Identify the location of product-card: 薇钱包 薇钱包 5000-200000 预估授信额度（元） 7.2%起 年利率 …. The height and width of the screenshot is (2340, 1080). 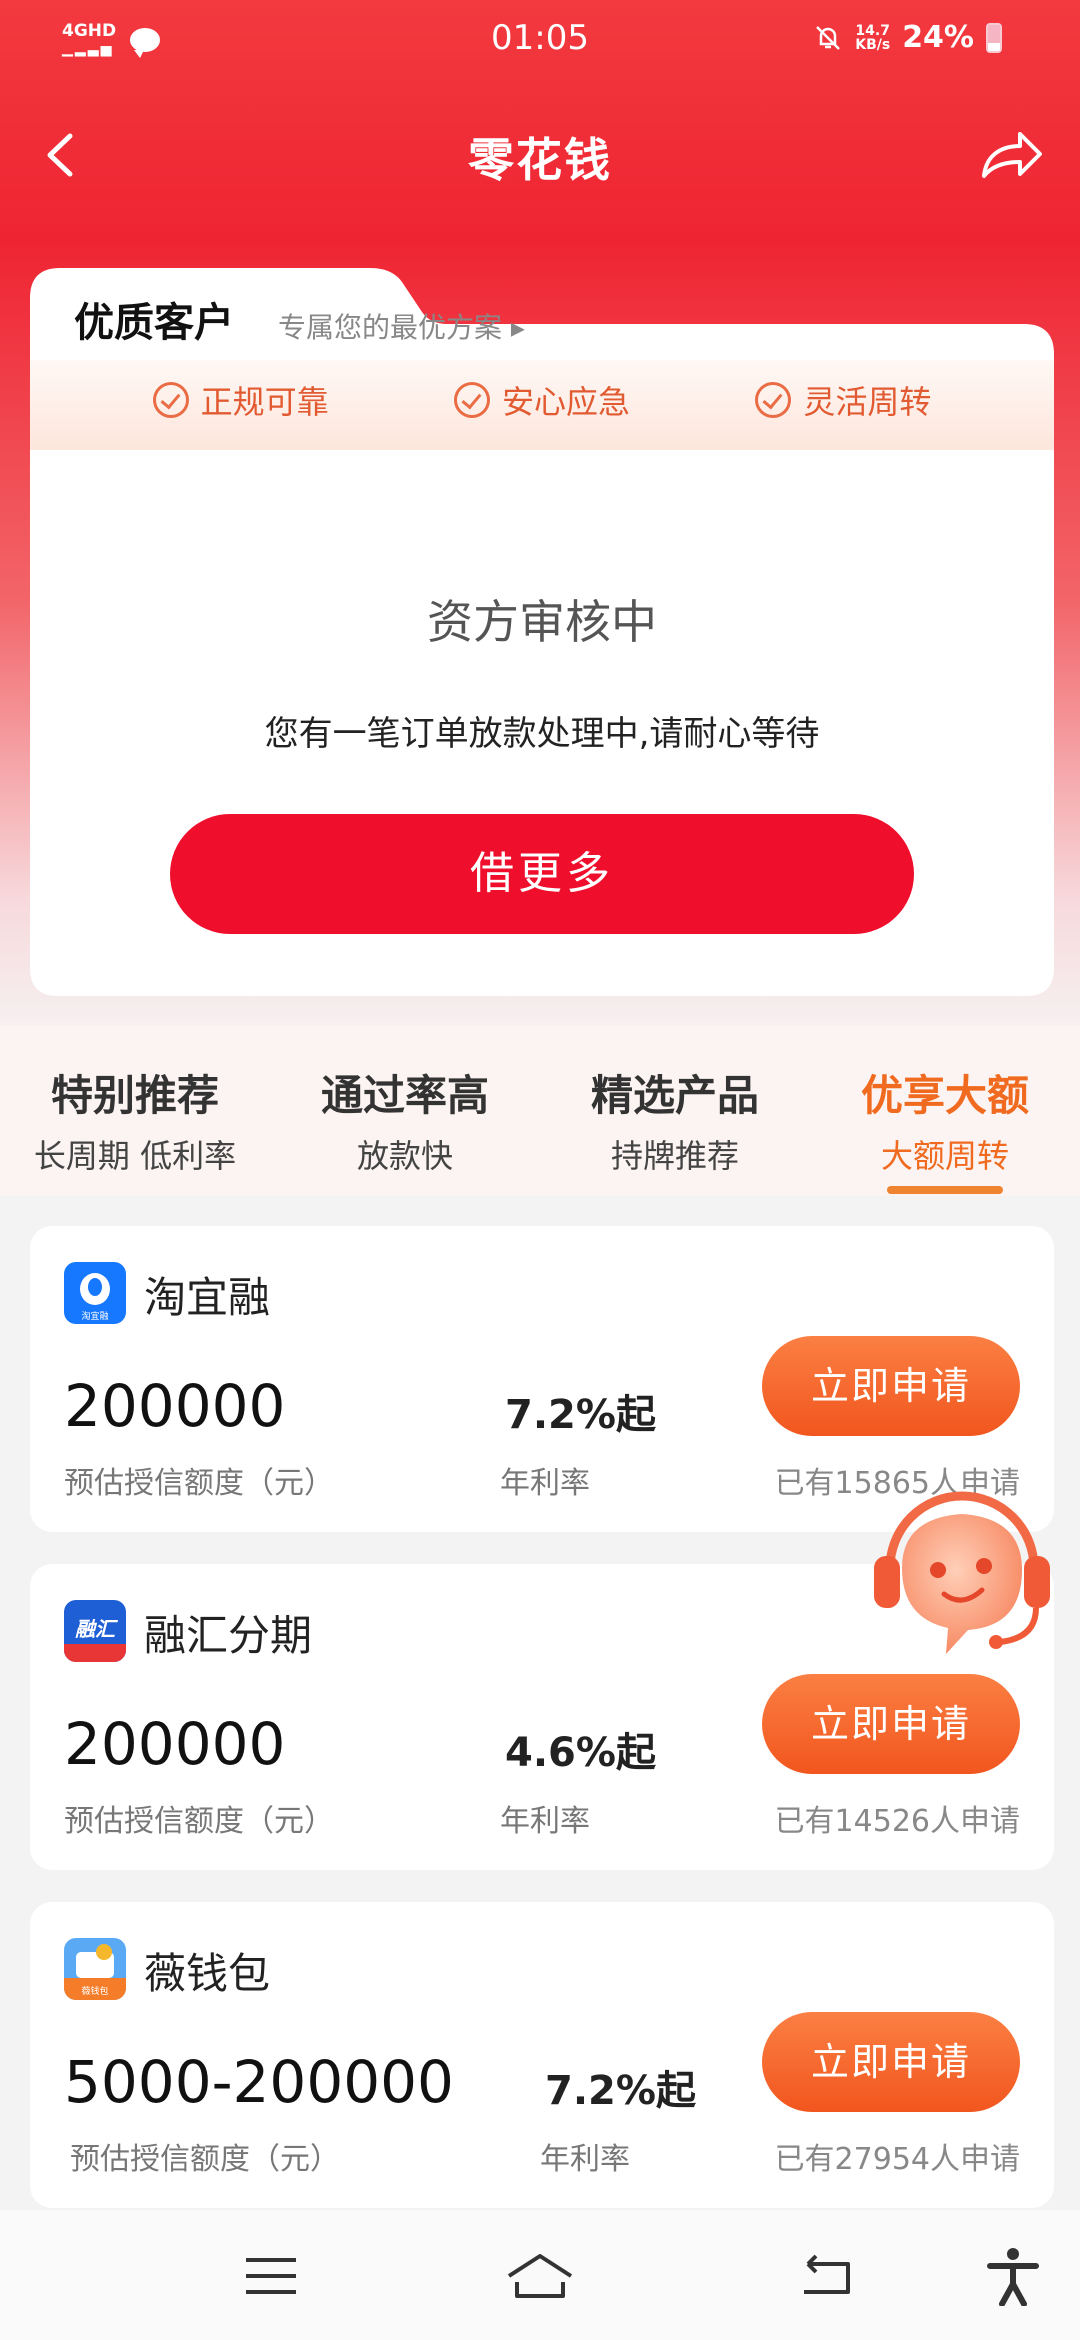
(542, 2055).